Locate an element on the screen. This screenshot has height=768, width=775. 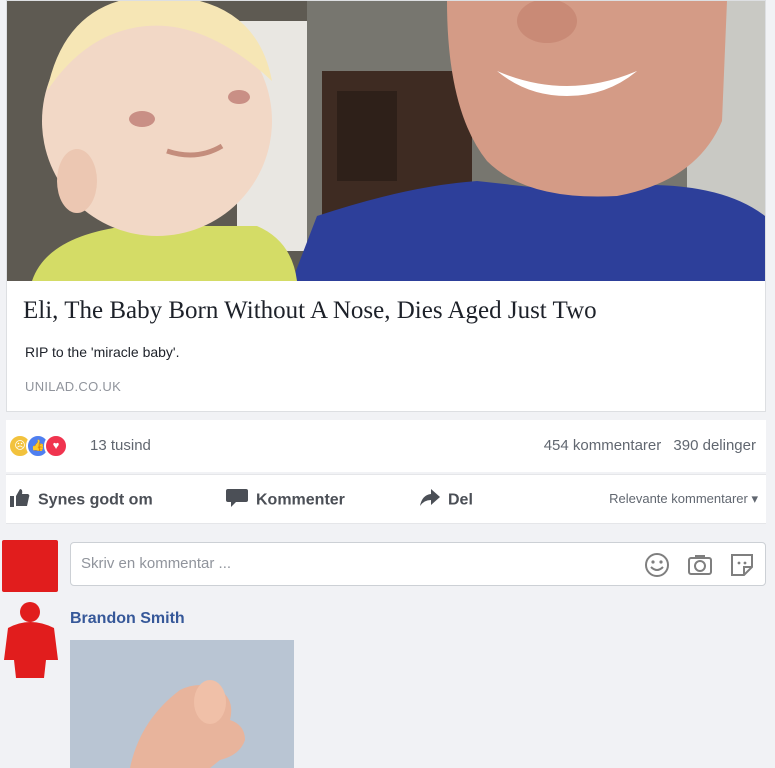
comment-count: 454 kommentarer is located at coordinates (603, 445).